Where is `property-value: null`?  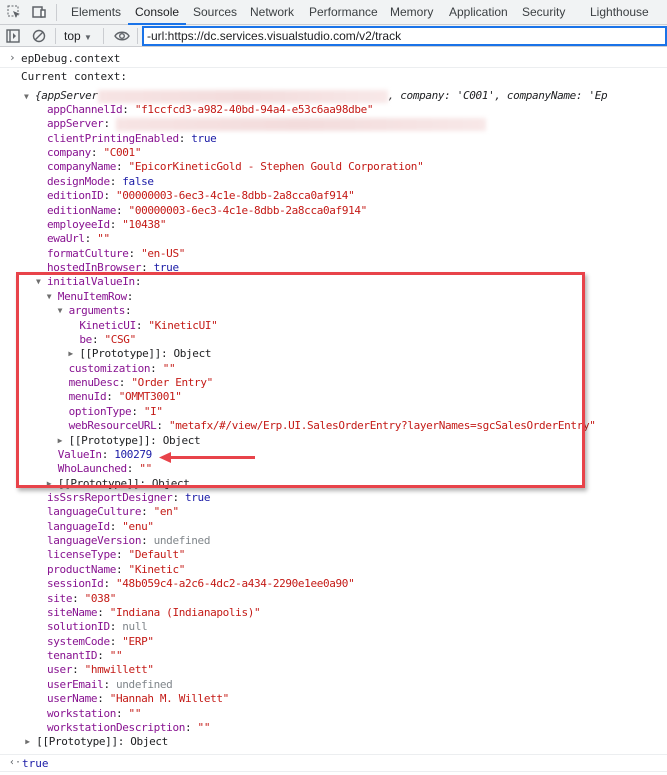 property-value: null is located at coordinates (135, 627).